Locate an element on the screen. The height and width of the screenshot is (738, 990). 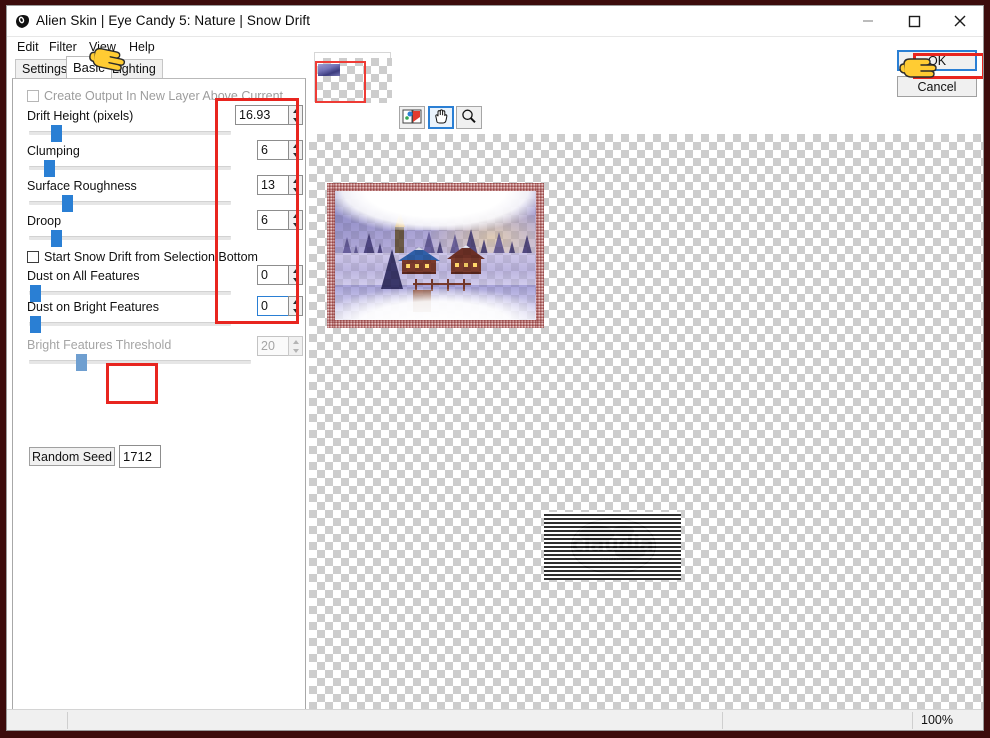
spinner-buttons-droop is located at coordinates (295, 220).